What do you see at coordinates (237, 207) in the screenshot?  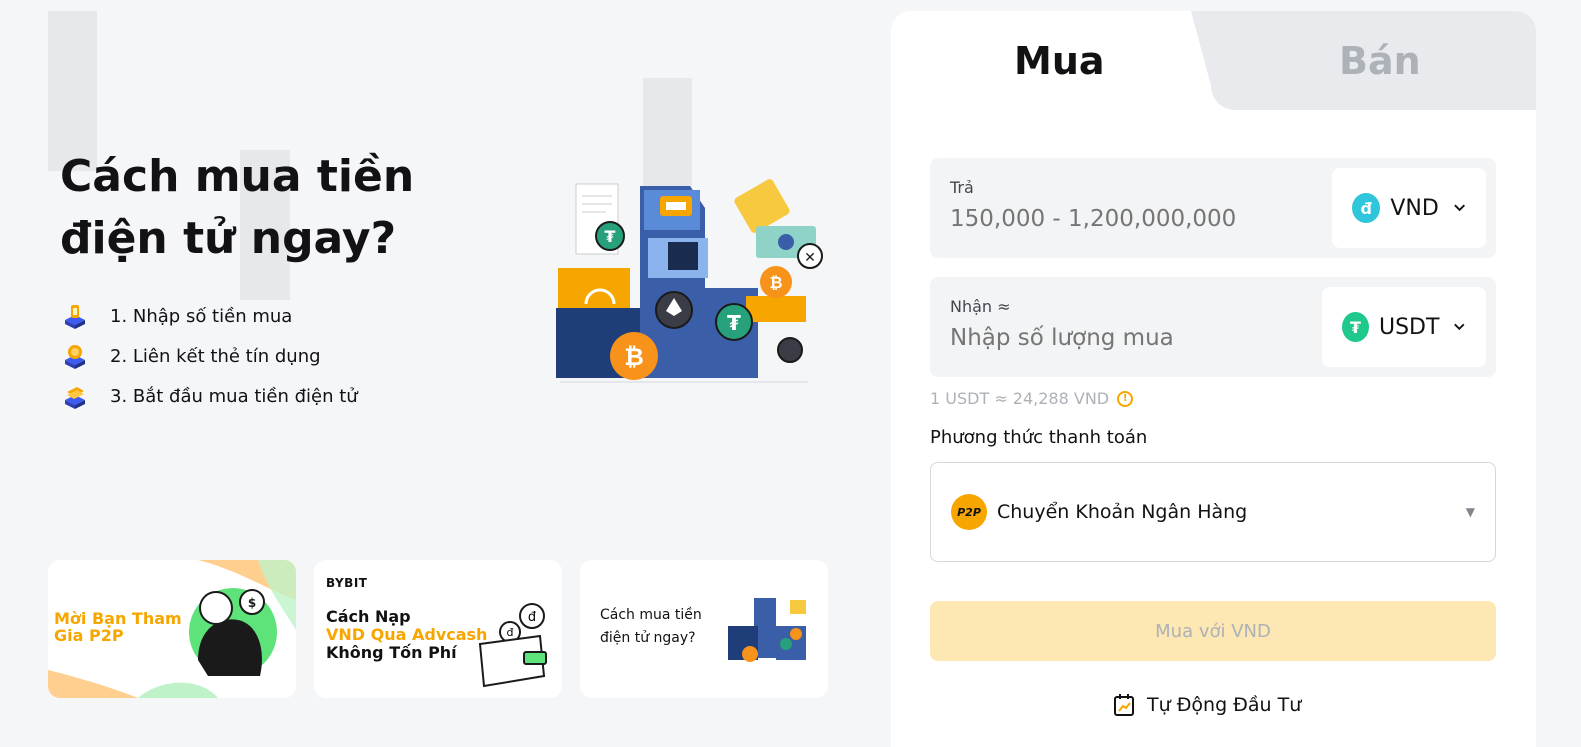 I see `hero-title: Cách mua tiền điện tử ngay?` at bounding box center [237, 207].